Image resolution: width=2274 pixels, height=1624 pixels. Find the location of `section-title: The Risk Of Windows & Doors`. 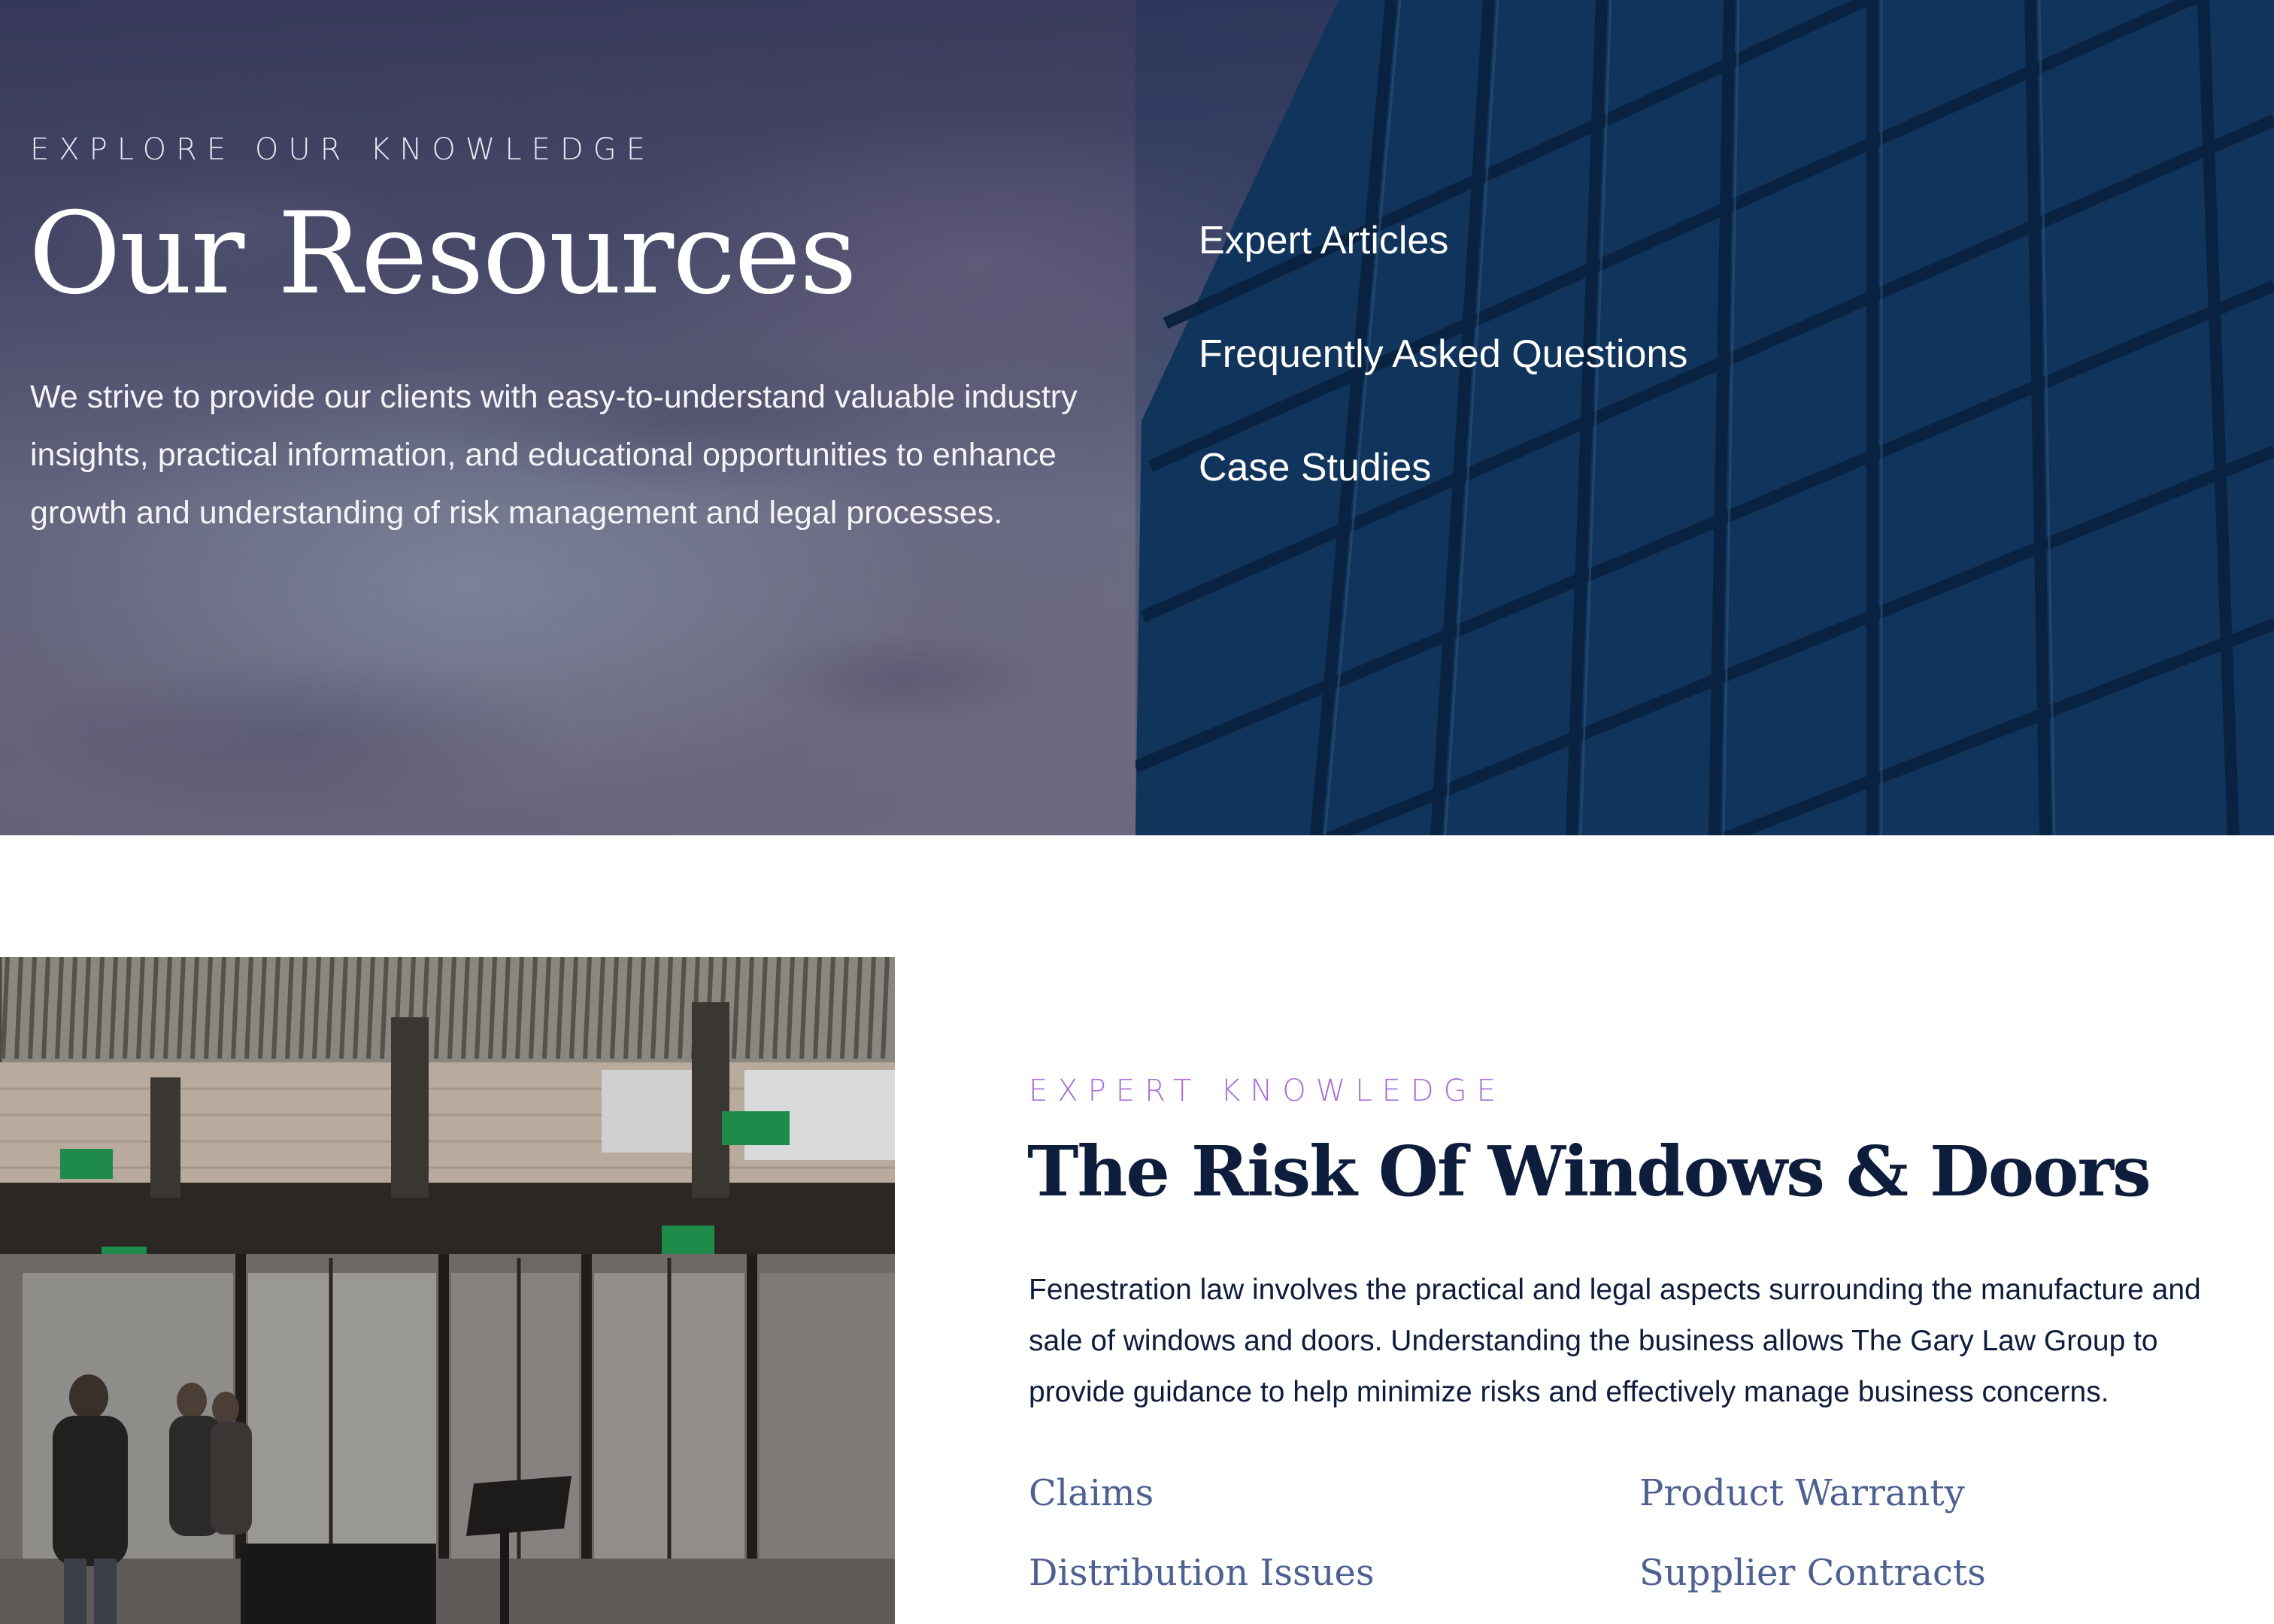

section-title: The Risk Of Windows & Doors is located at coordinates (1589, 1171).